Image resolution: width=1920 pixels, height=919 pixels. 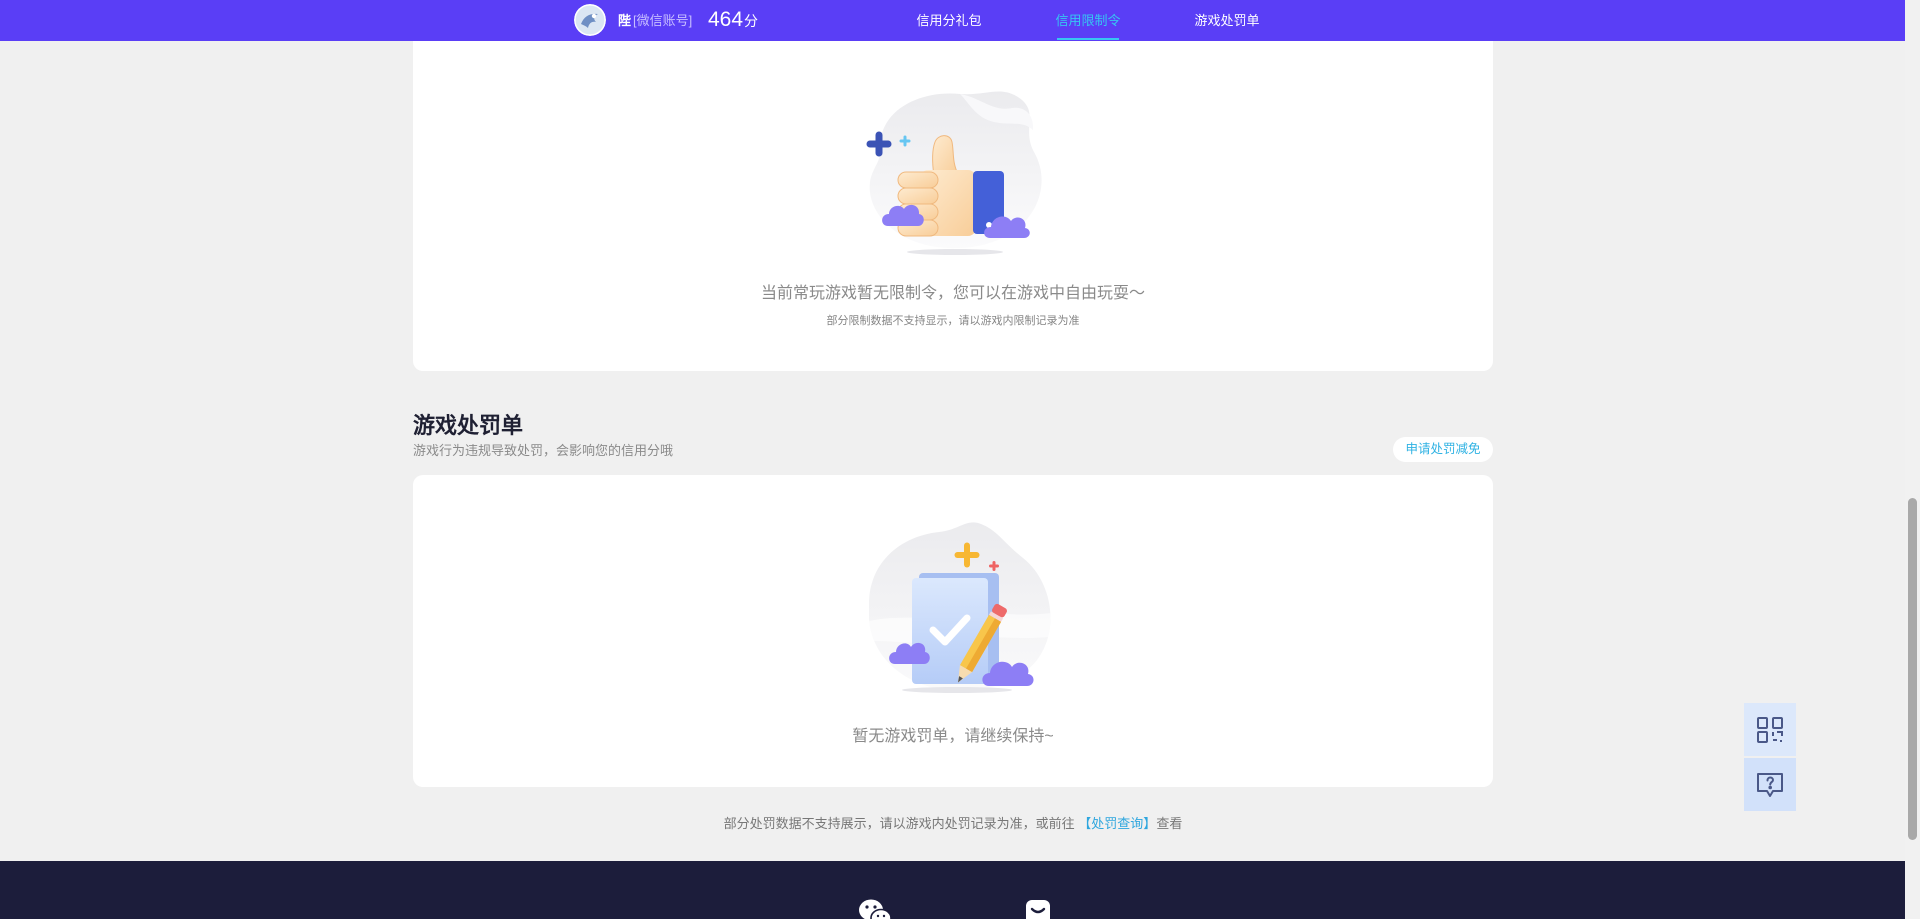 I want to click on penalty-empty-message: 暂无游戏罚单，请继续保持~, so click(x=953, y=736).